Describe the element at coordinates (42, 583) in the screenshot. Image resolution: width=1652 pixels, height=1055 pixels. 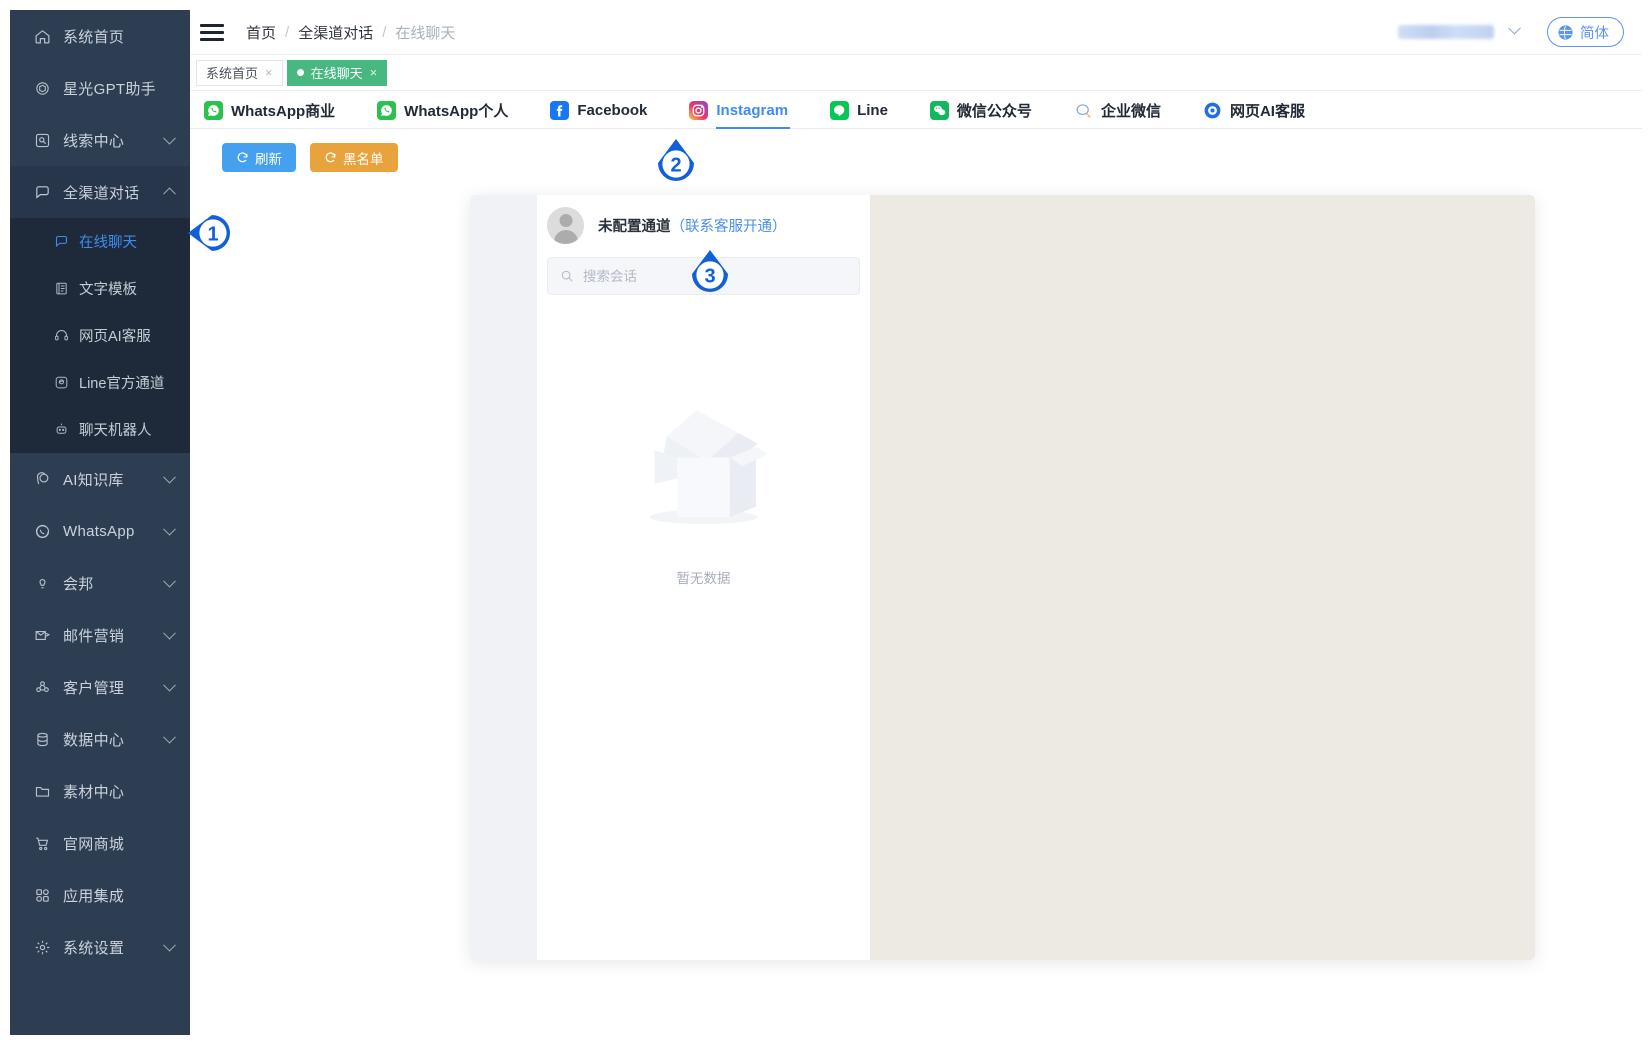
I see `bulb-icon` at that location.